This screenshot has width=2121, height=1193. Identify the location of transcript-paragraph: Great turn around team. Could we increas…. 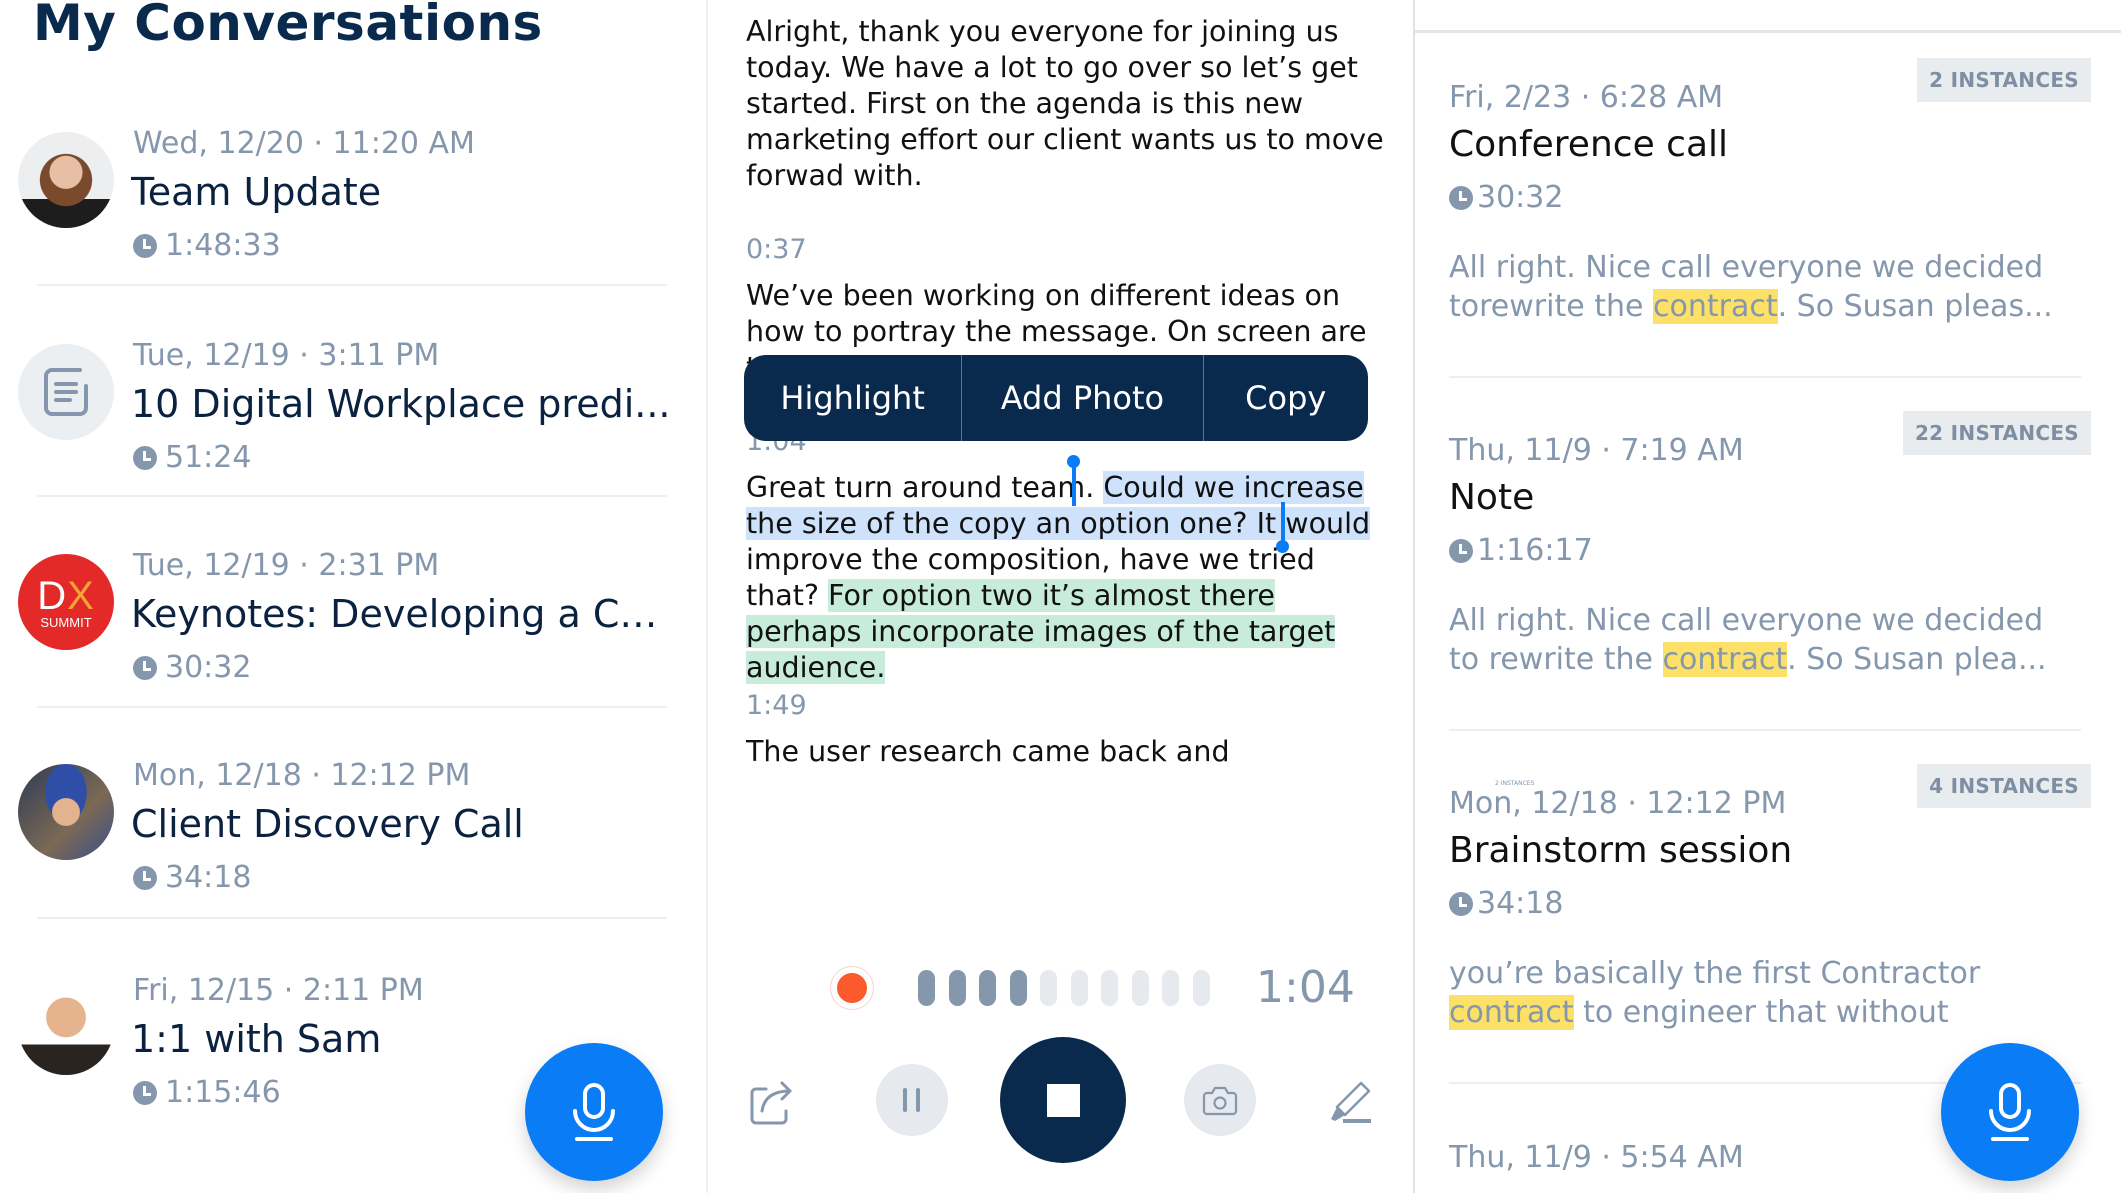
(1066, 578).